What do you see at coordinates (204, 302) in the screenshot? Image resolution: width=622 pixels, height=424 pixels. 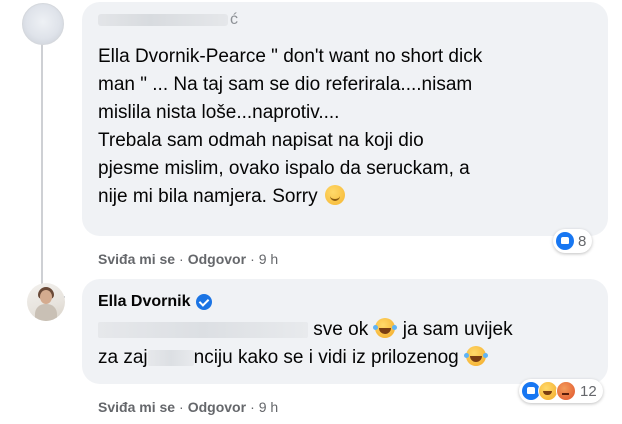 I see `verified-badge-icon` at bounding box center [204, 302].